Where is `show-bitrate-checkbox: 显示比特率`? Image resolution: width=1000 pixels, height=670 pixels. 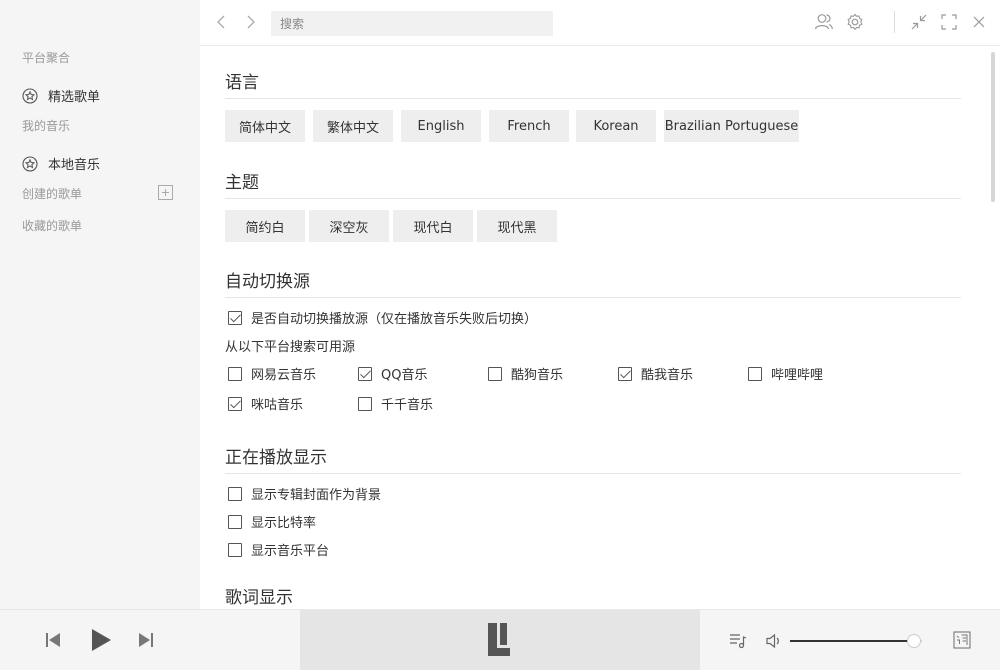
show-bitrate-checkbox: 显示比特率 is located at coordinates (272, 521).